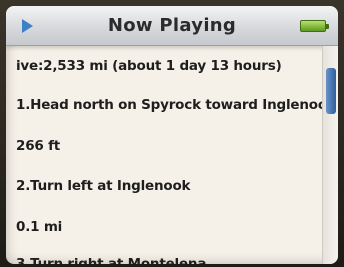 This screenshot has height=267, width=344. Describe the element at coordinates (314, 26) in the screenshot. I see `battery-icon` at that location.